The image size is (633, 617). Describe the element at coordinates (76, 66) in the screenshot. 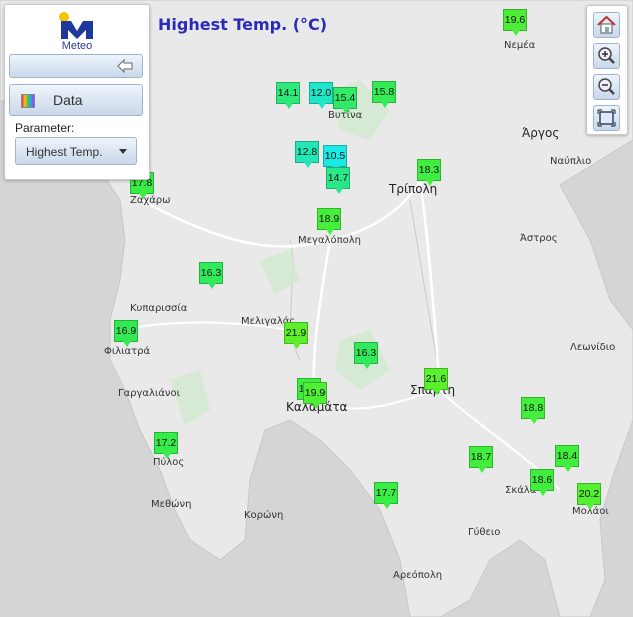

I see `collapse-panel-button` at that location.